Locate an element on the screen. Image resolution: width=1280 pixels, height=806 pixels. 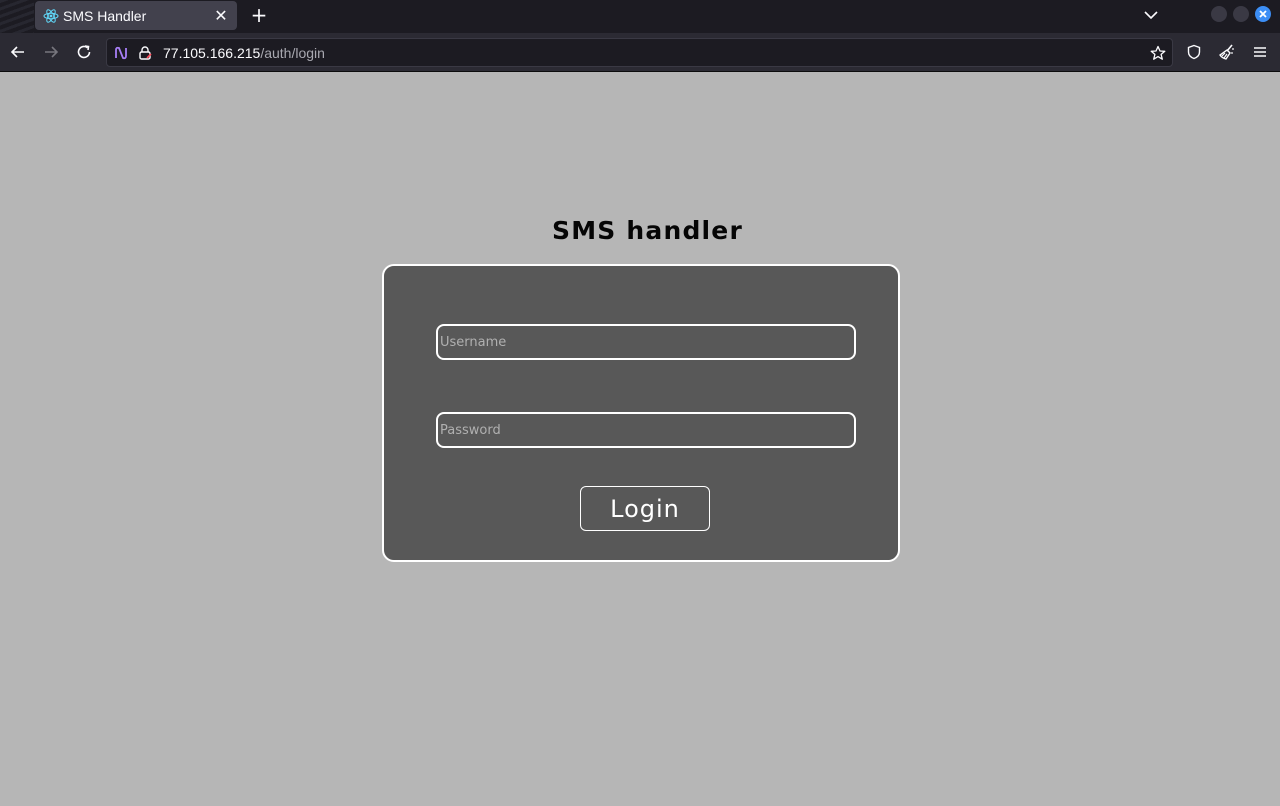
tab-strip: SMS Handler ✕ + is located at coordinates (640, 16).